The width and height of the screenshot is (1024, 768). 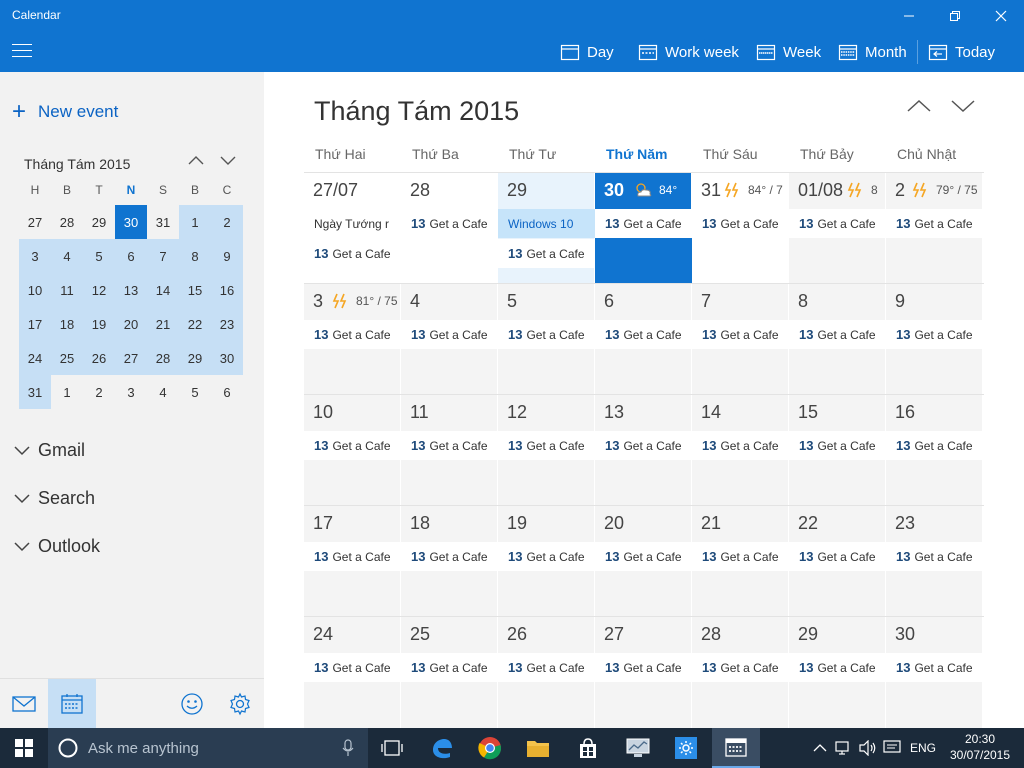 What do you see at coordinates (131, 290) in the screenshot?
I see `mini-calendar-day: 13` at bounding box center [131, 290].